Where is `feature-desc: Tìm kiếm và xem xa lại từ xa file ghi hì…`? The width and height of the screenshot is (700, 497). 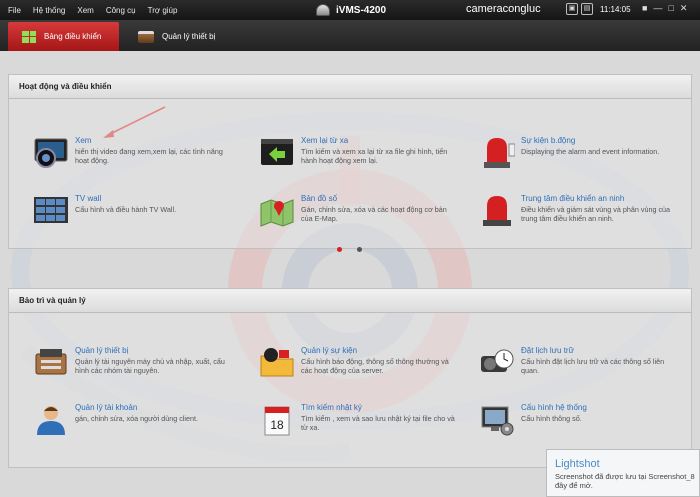 feature-desc: Tìm kiếm và xem xa lại từ xa file ghi hì… is located at coordinates (374, 156).